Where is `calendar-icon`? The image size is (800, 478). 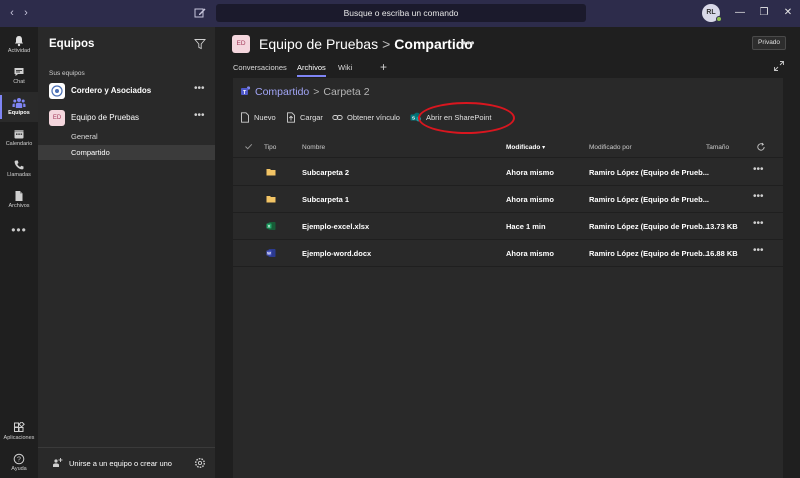 calendar-icon is located at coordinates (19, 134).